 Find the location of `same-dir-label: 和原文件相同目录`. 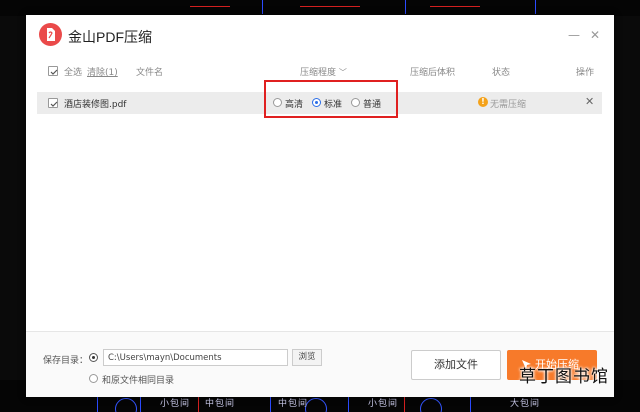

same-dir-label: 和原文件相同目录 is located at coordinates (138, 379).